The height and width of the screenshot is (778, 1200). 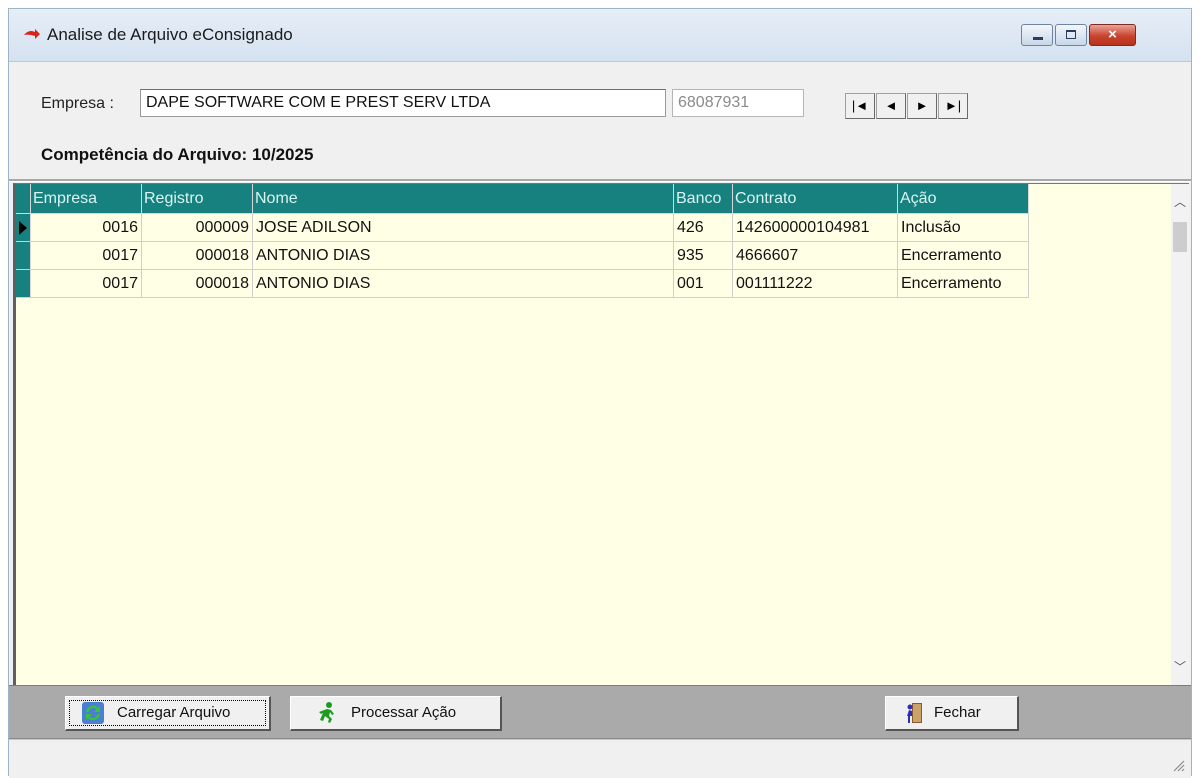 I want to click on column-header-contrato: Contrato, so click(x=815, y=199).